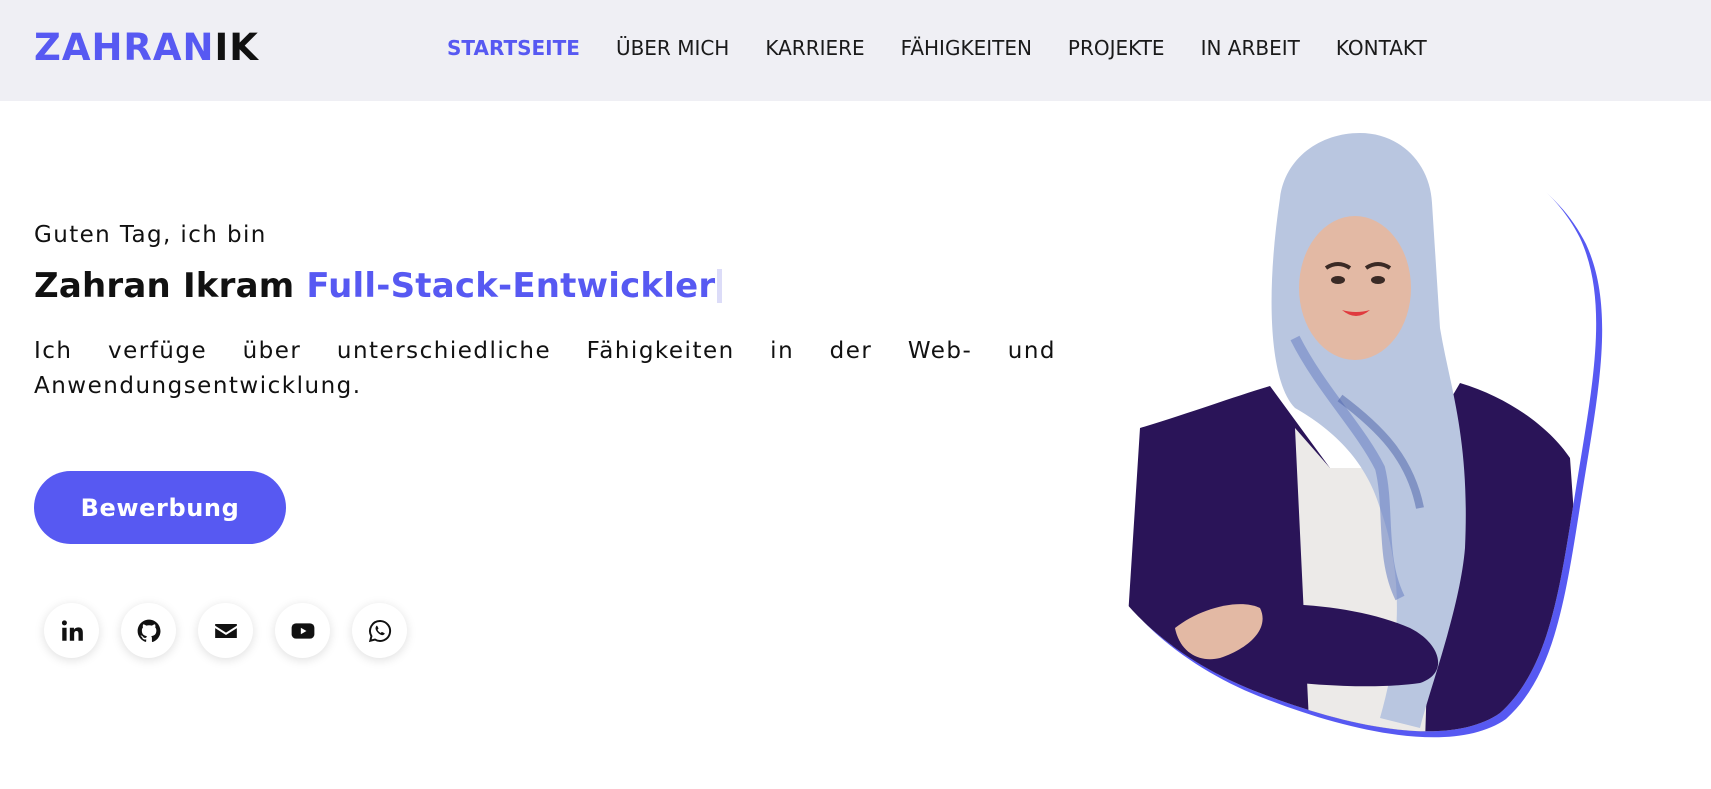  I want to click on hero-role: Full-Stack-Entwickler, so click(511, 286).